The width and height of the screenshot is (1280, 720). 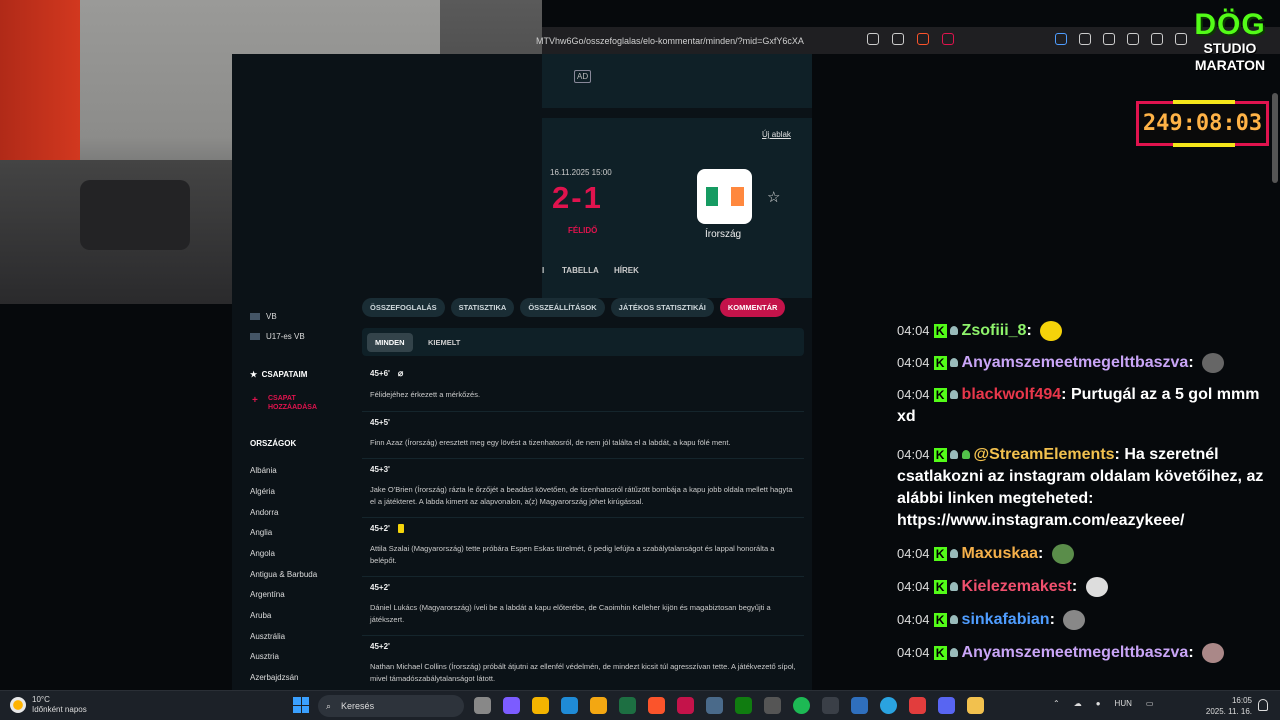 I want to click on audio-icon, so click(x=1061, y=39).